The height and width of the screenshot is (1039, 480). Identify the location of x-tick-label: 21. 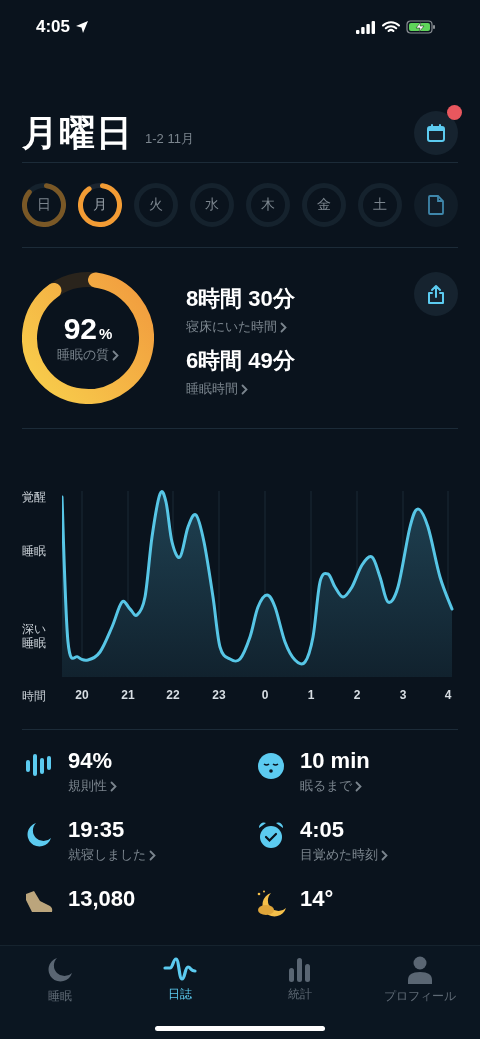
(128, 695).